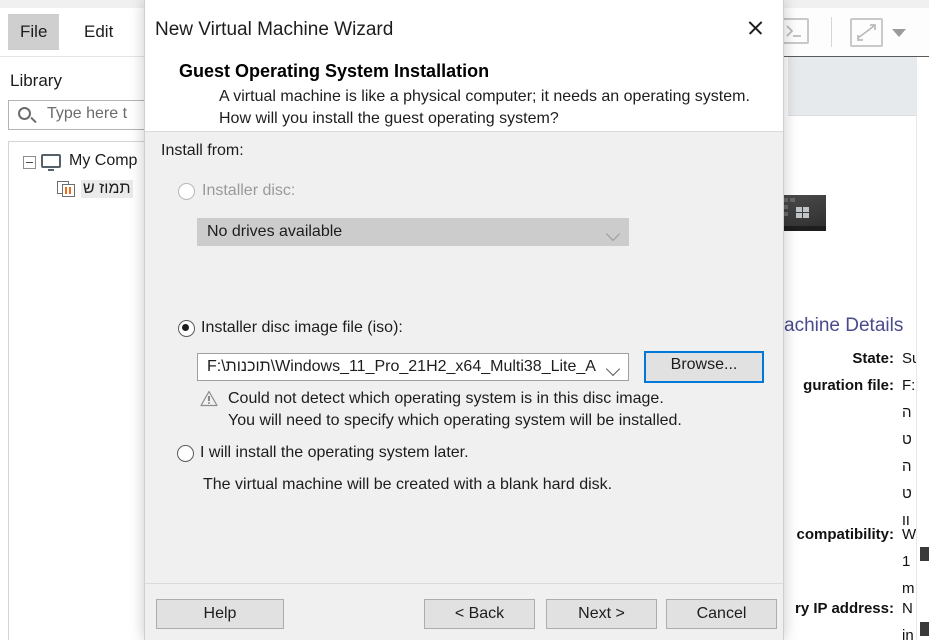 This screenshot has height=640, width=929. I want to click on cancel-button: Cancel, so click(721, 614).